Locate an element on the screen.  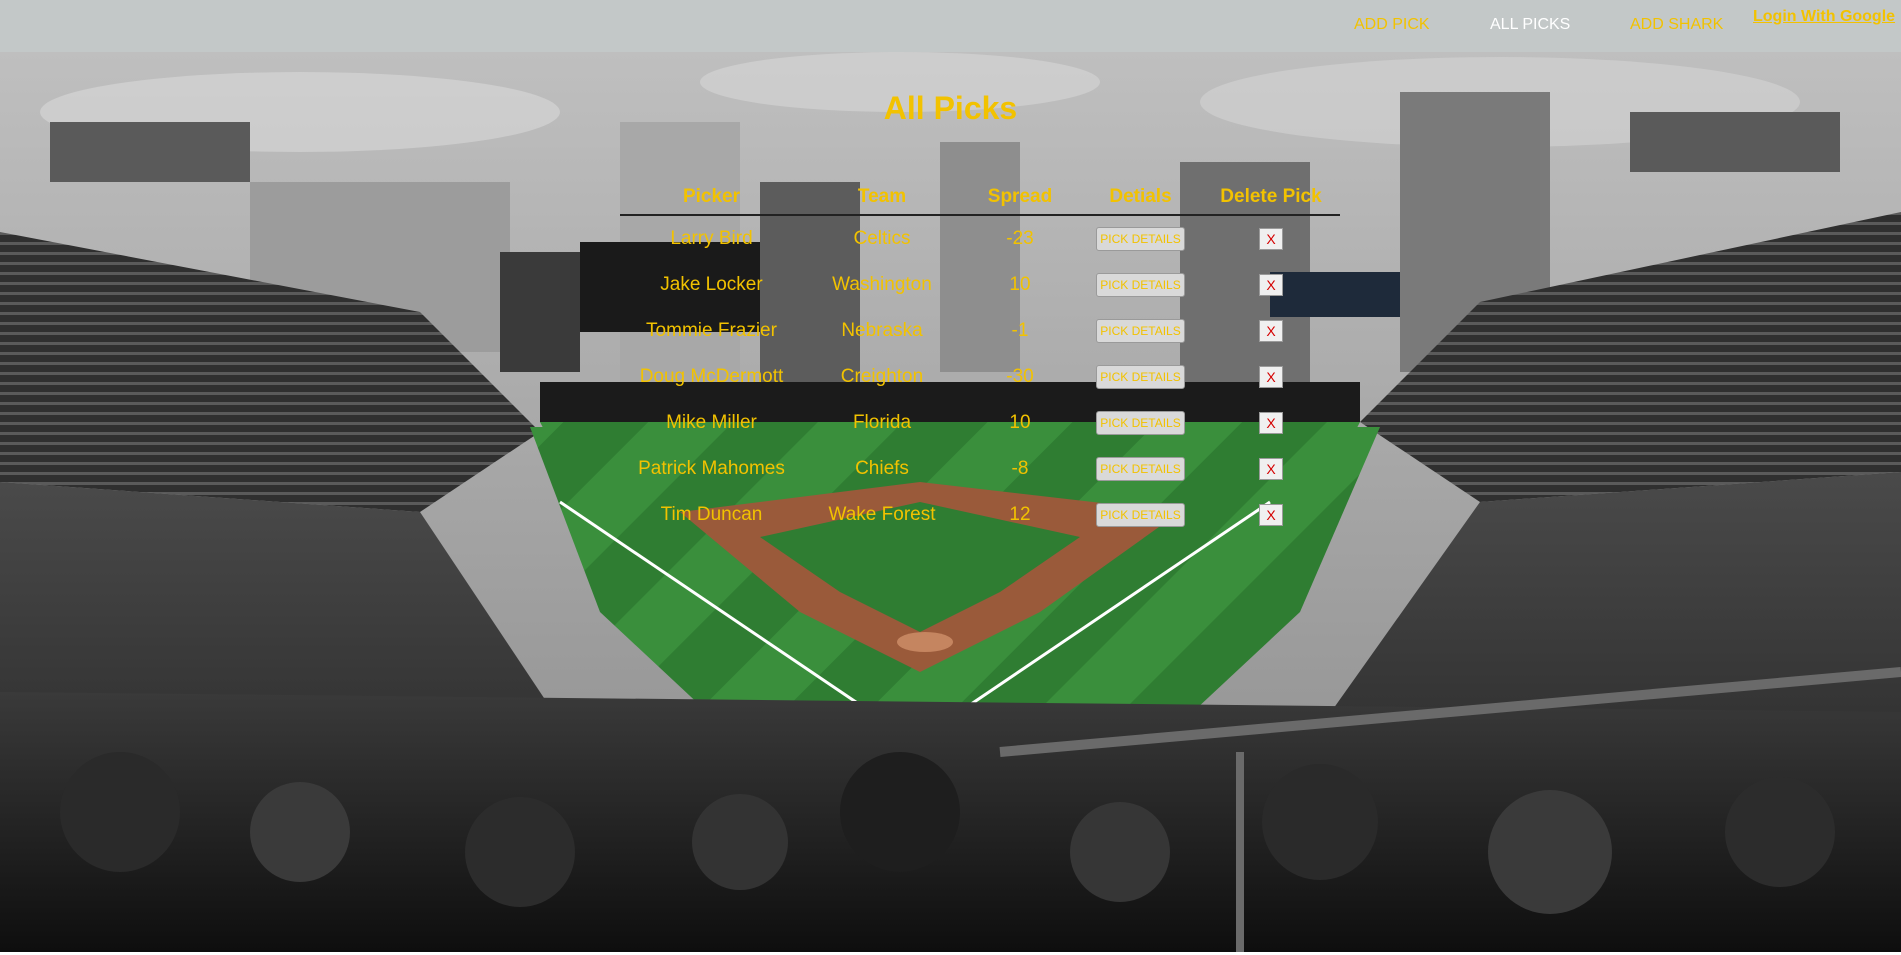
header-details: Detials is located at coordinates (1140, 198).